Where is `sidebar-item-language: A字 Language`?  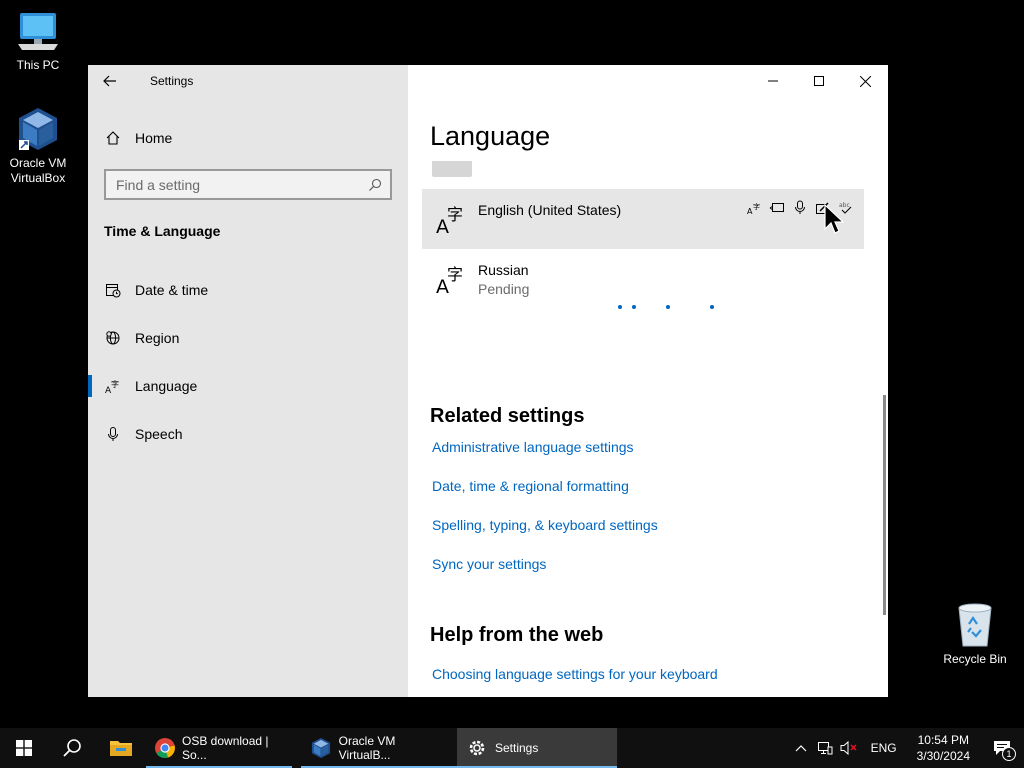 sidebar-item-language: A字 Language is located at coordinates (248, 386).